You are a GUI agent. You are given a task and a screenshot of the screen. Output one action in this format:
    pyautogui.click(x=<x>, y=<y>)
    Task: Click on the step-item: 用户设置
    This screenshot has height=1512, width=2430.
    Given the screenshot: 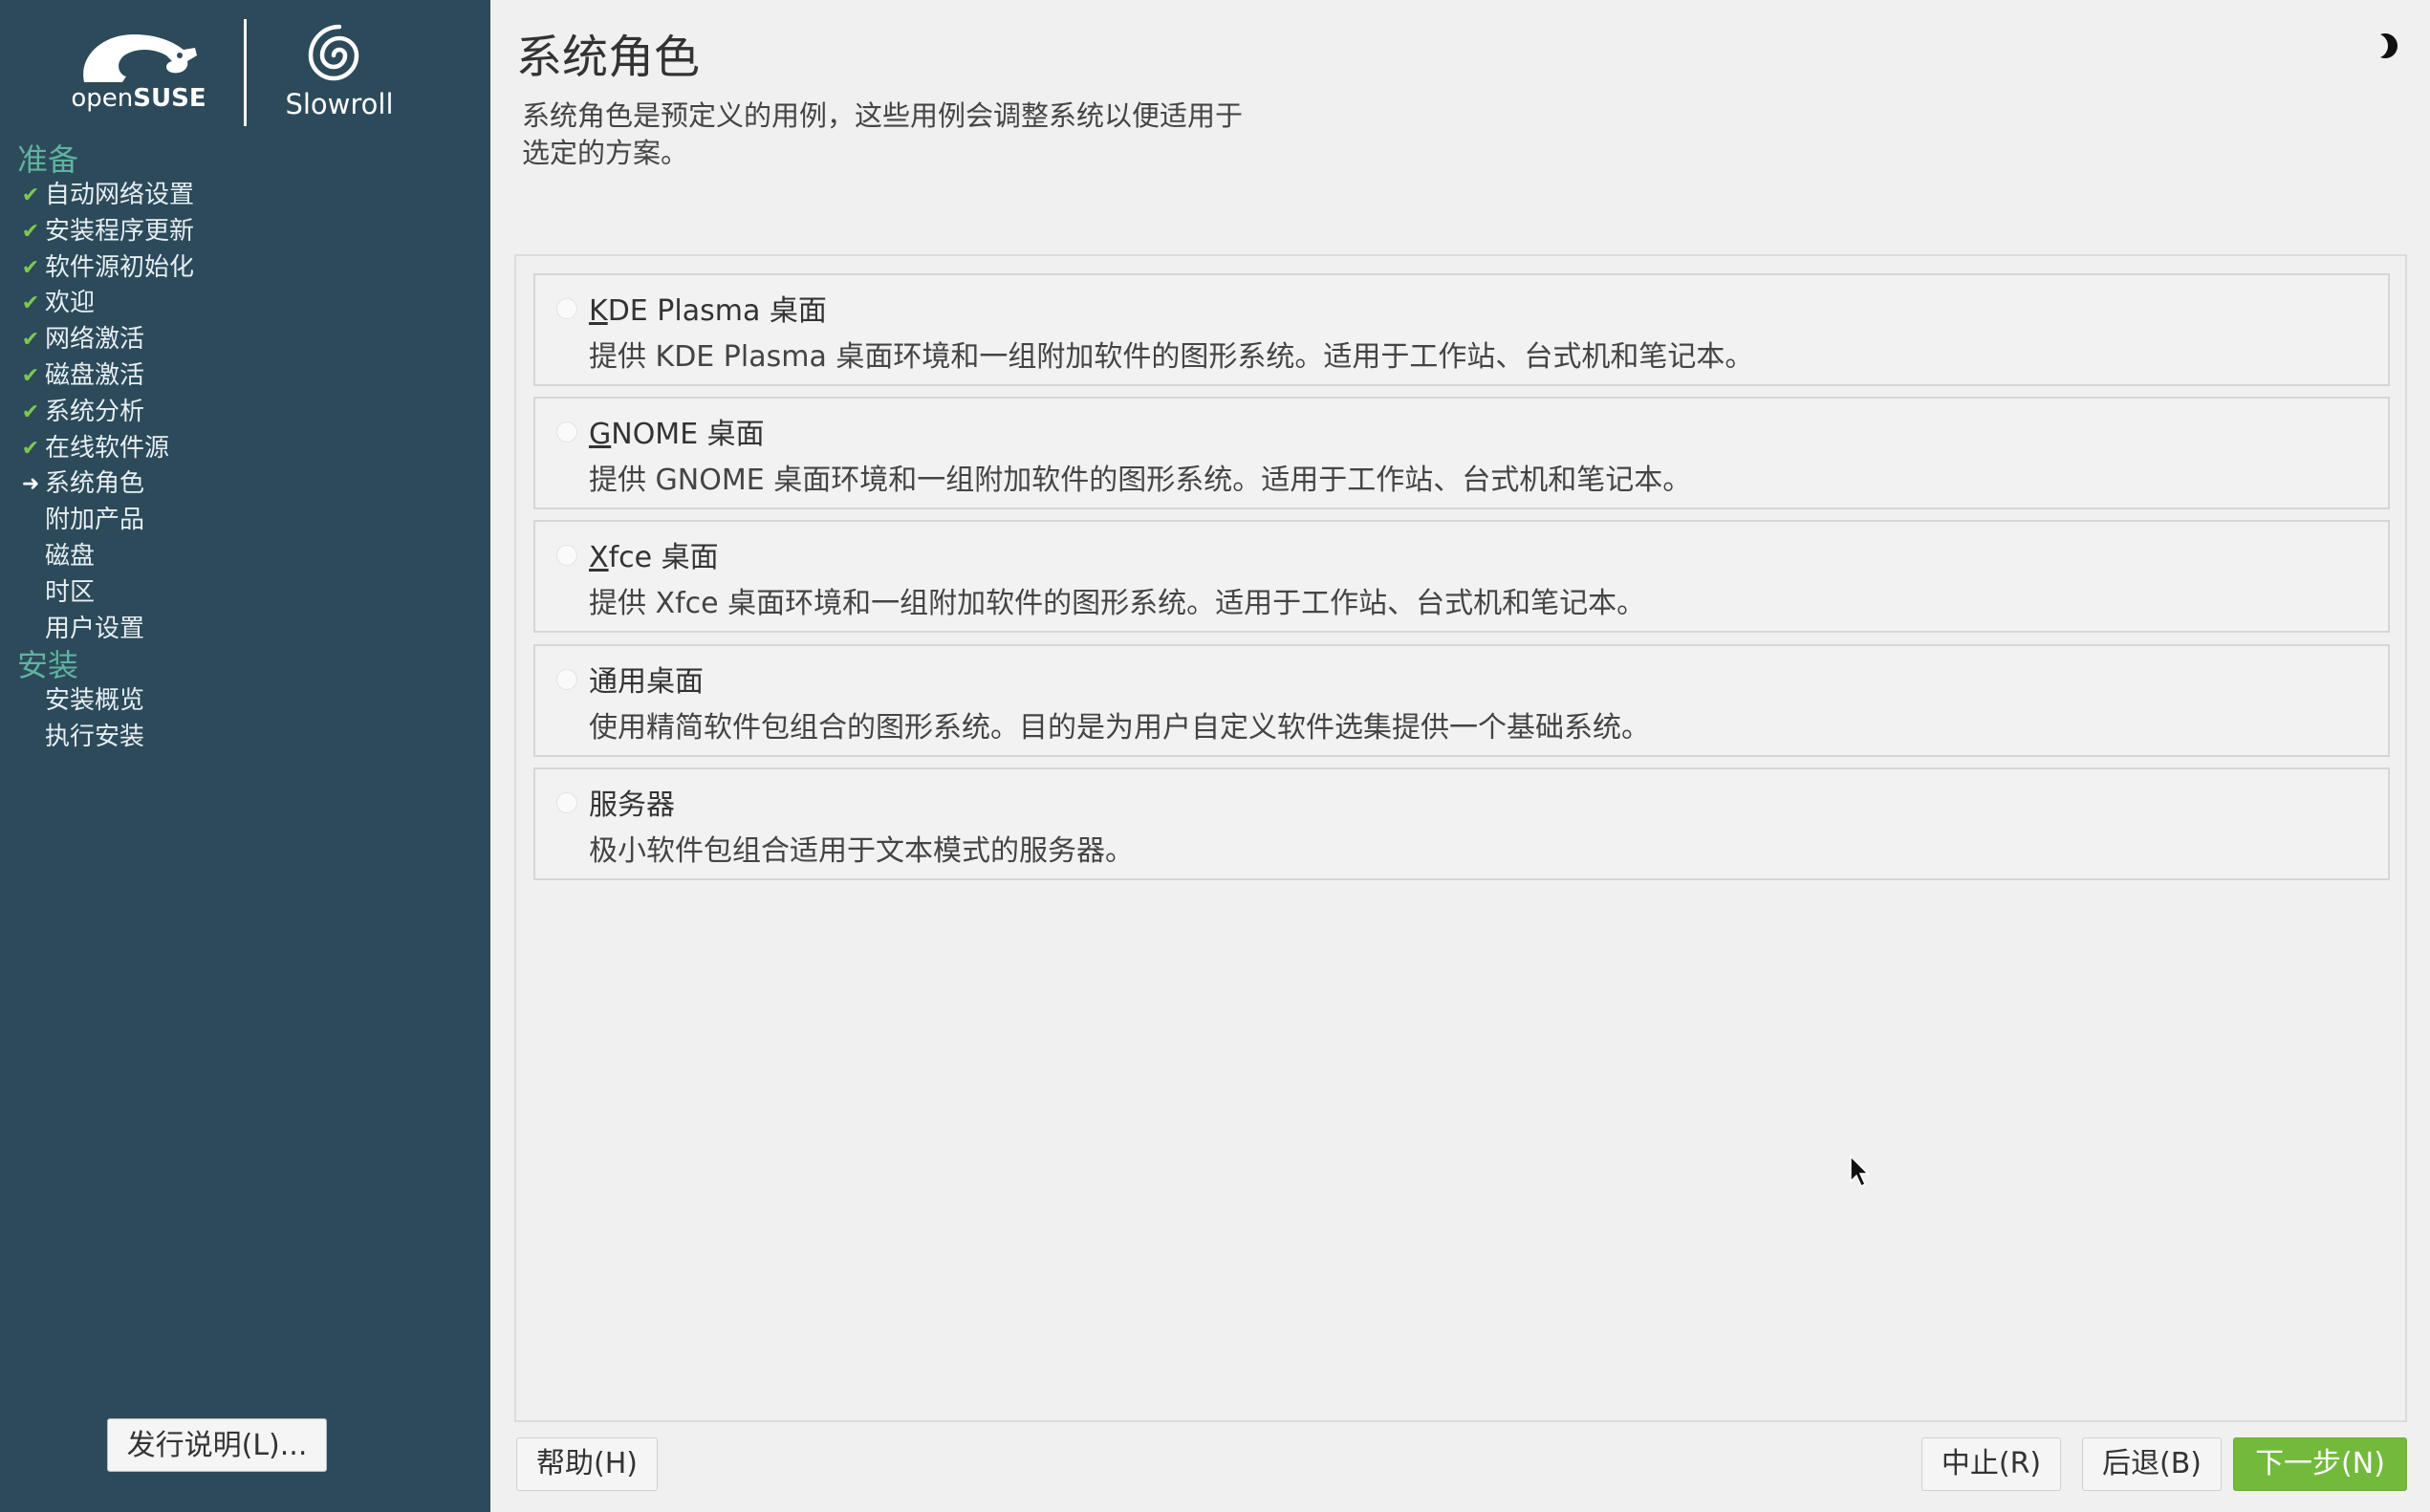 What is the action you would take?
    pyautogui.click(x=95, y=628)
    